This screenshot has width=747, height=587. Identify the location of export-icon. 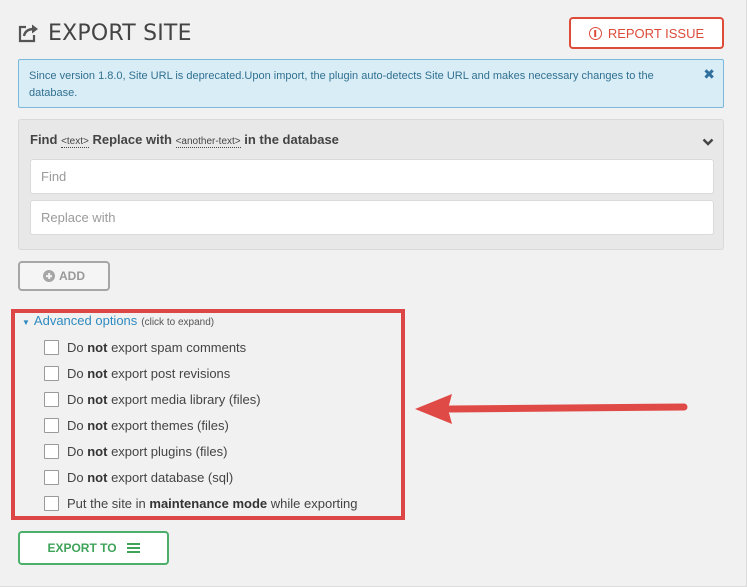
(29, 33).